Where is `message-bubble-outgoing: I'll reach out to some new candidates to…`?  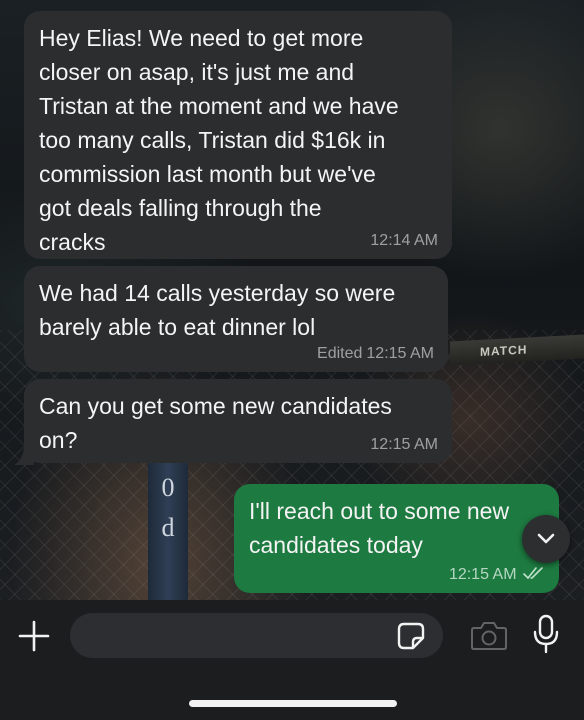 message-bubble-outgoing: I'll reach out to some new candidates to… is located at coordinates (396, 538).